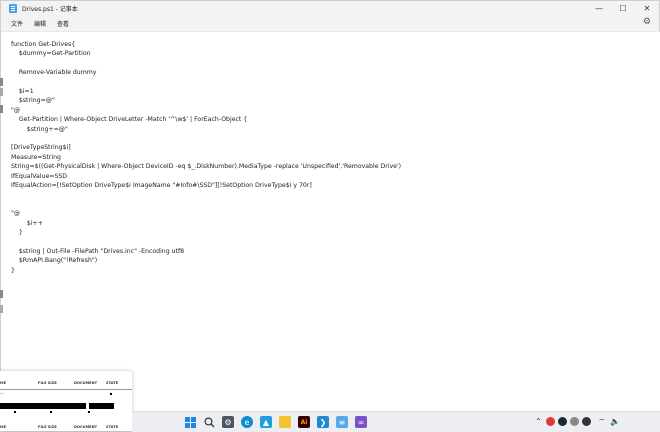 The height and width of the screenshot is (432, 660). Describe the element at coordinates (361, 422) in the screenshot. I see `visual-studio-icon: ∞` at that location.